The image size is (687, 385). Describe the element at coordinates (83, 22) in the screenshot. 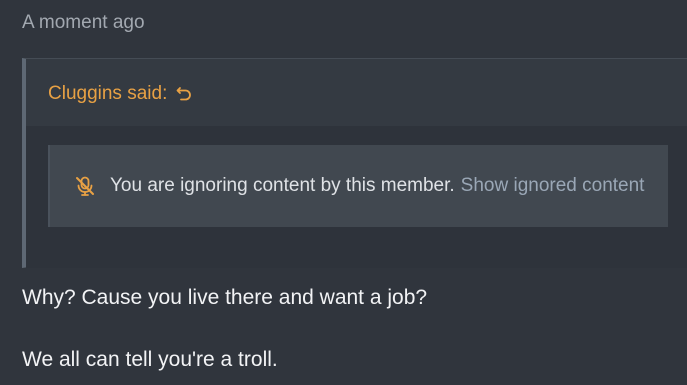

I see `post-timestamp: A moment ago` at that location.